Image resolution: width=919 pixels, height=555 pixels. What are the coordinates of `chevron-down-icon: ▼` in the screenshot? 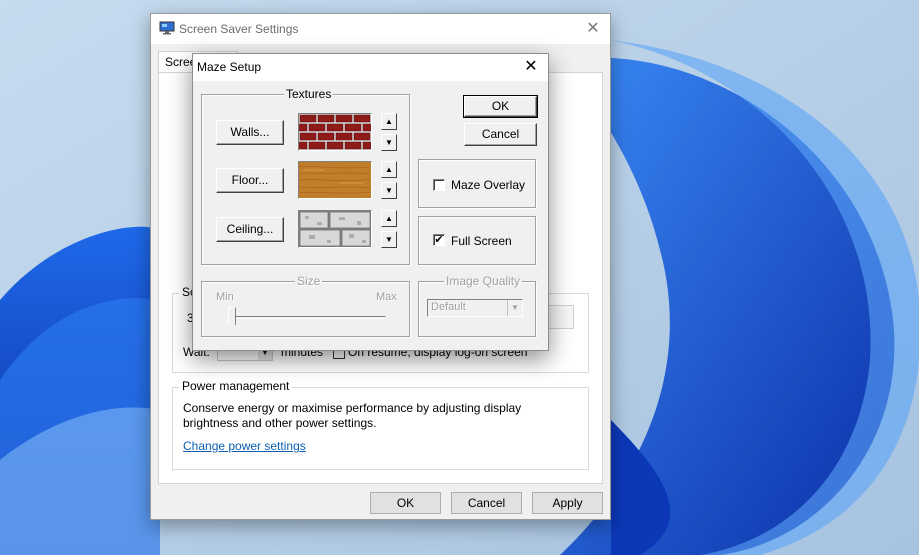 It's located at (514, 308).